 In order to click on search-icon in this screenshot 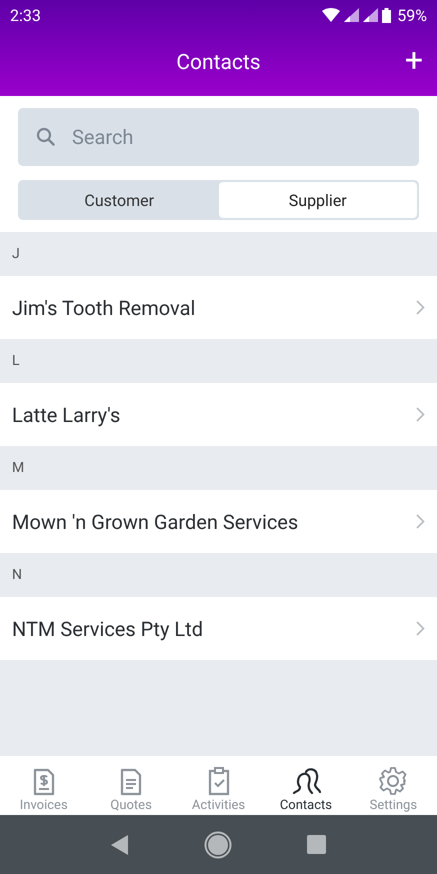, I will do `click(46, 137)`.